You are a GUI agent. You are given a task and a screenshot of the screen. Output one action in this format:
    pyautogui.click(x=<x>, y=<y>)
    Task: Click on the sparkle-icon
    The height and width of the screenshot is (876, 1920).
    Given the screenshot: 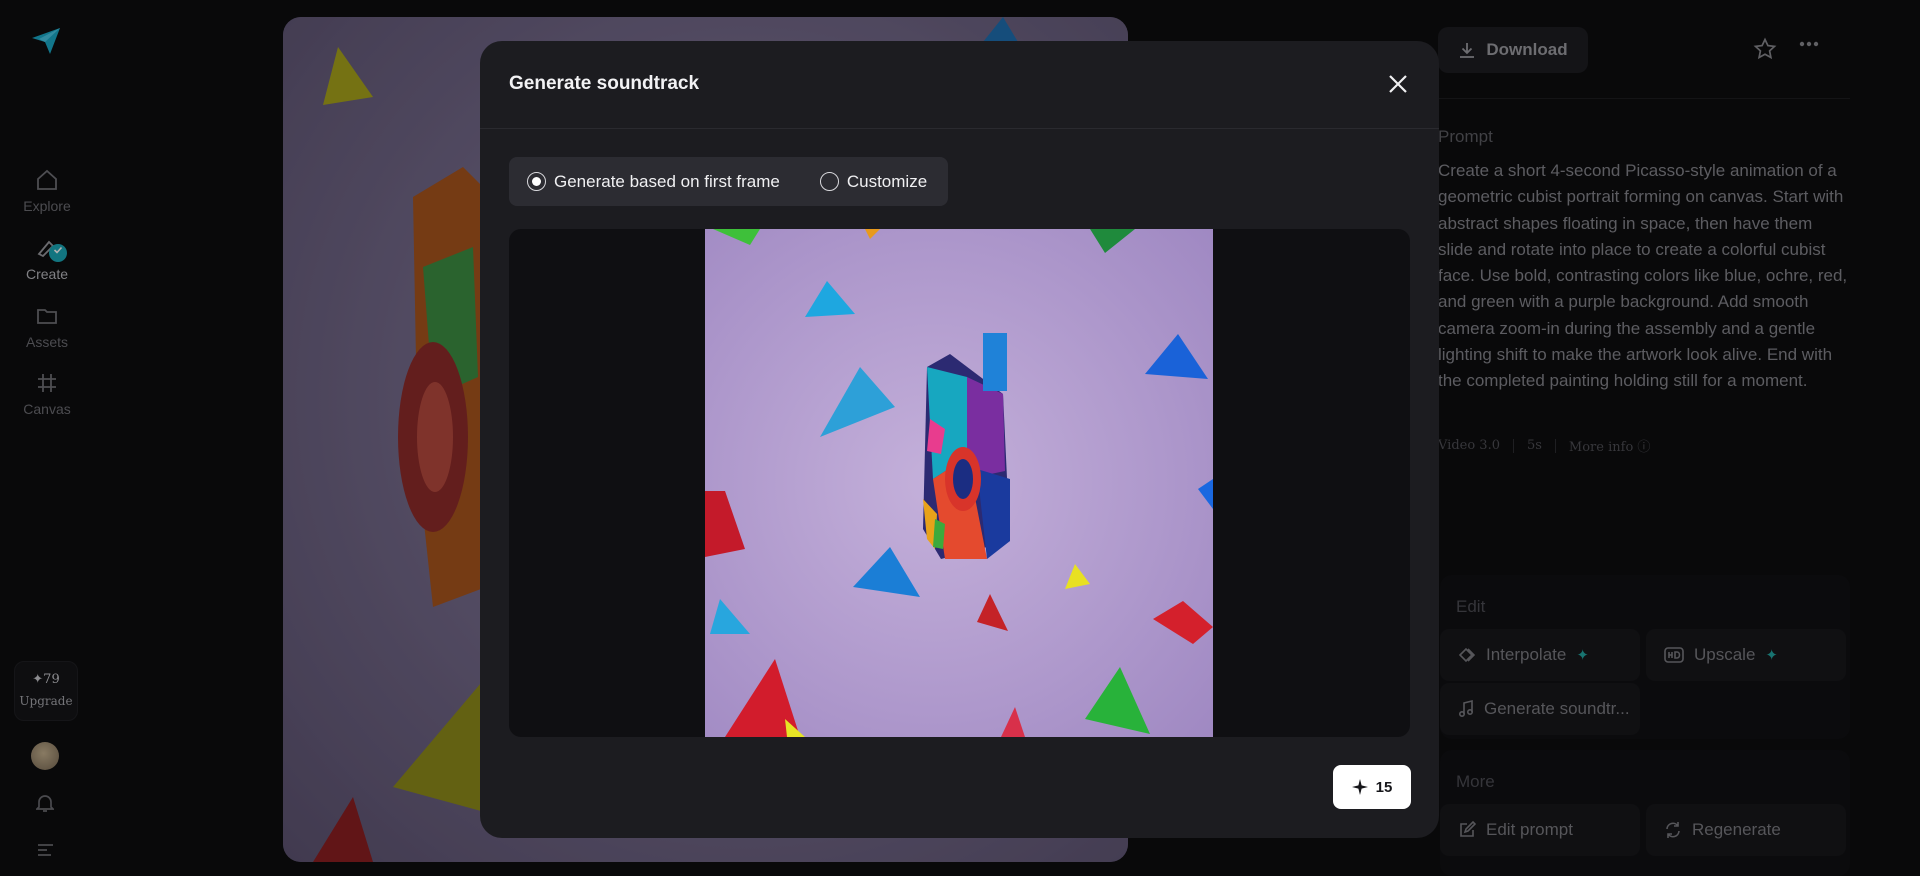 What is the action you would take?
    pyautogui.click(x=1359, y=787)
    